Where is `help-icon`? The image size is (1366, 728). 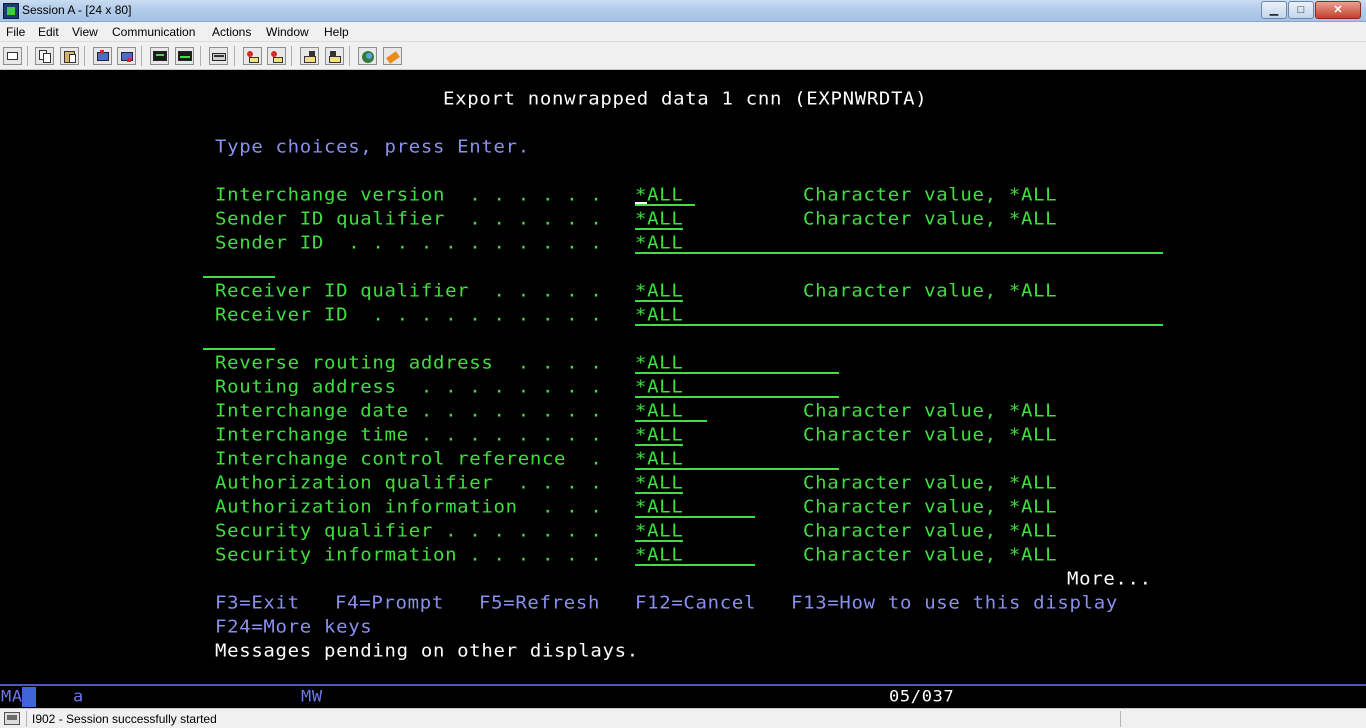 help-icon is located at coordinates (392, 56).